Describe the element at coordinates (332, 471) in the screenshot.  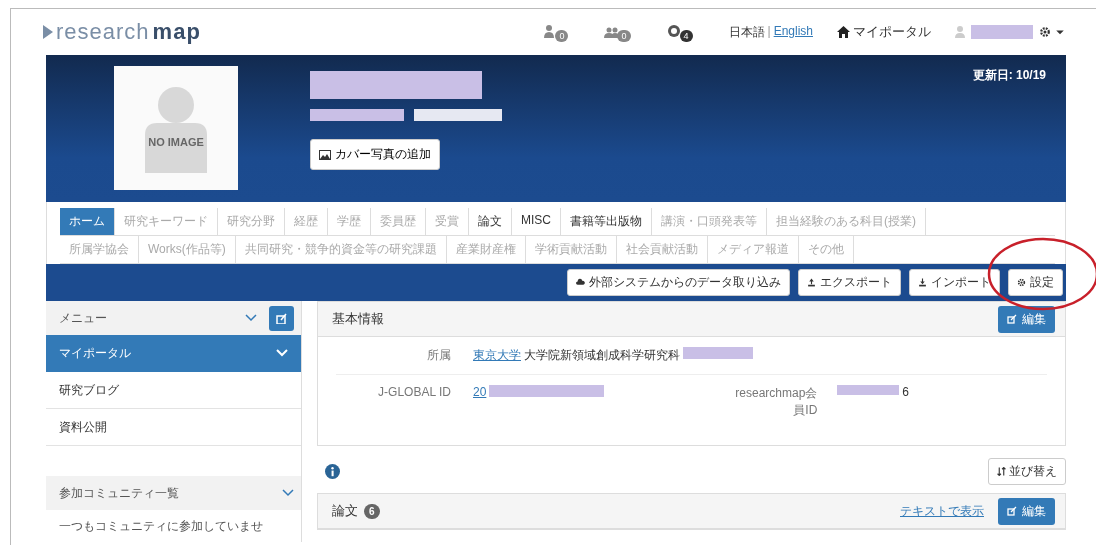
I see `info-icon` at that location.